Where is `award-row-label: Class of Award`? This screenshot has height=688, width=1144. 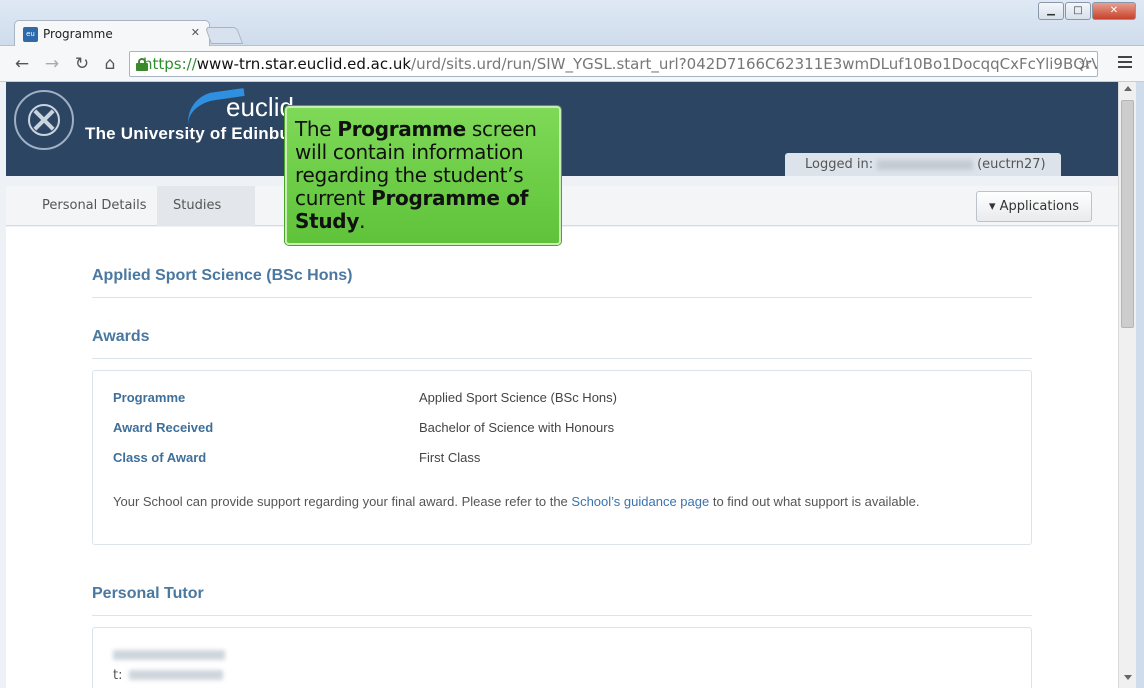
award-row-label: Class of Award is located at coordinates (160, 457).